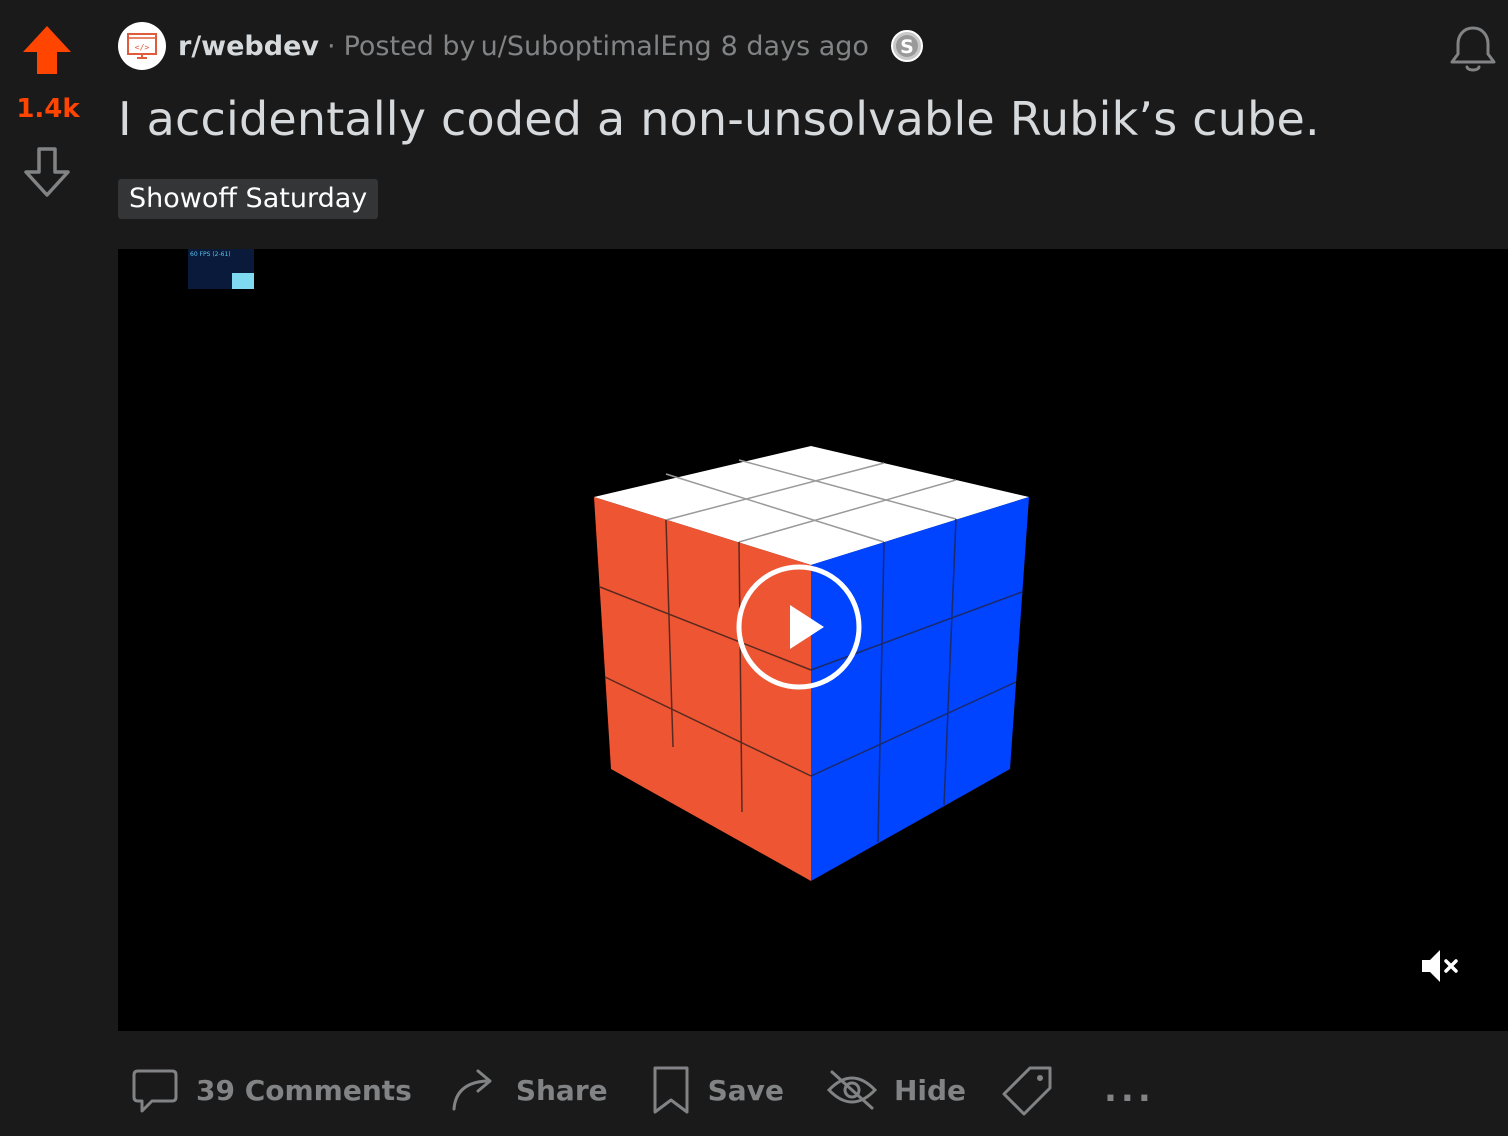  Describe the element at coordinates (811, 663) in the screenshot. I see `rubiks-cube` at that location.